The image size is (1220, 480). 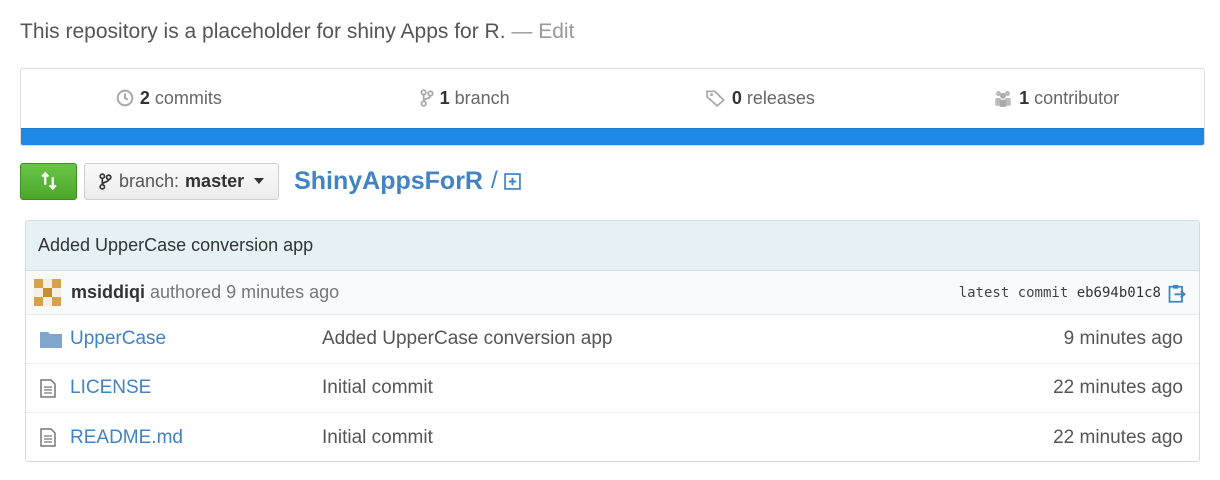 What do you see at coordinates (612, 136) in the screenshot?
I see `language-bar` at bounding box center [612, 136].